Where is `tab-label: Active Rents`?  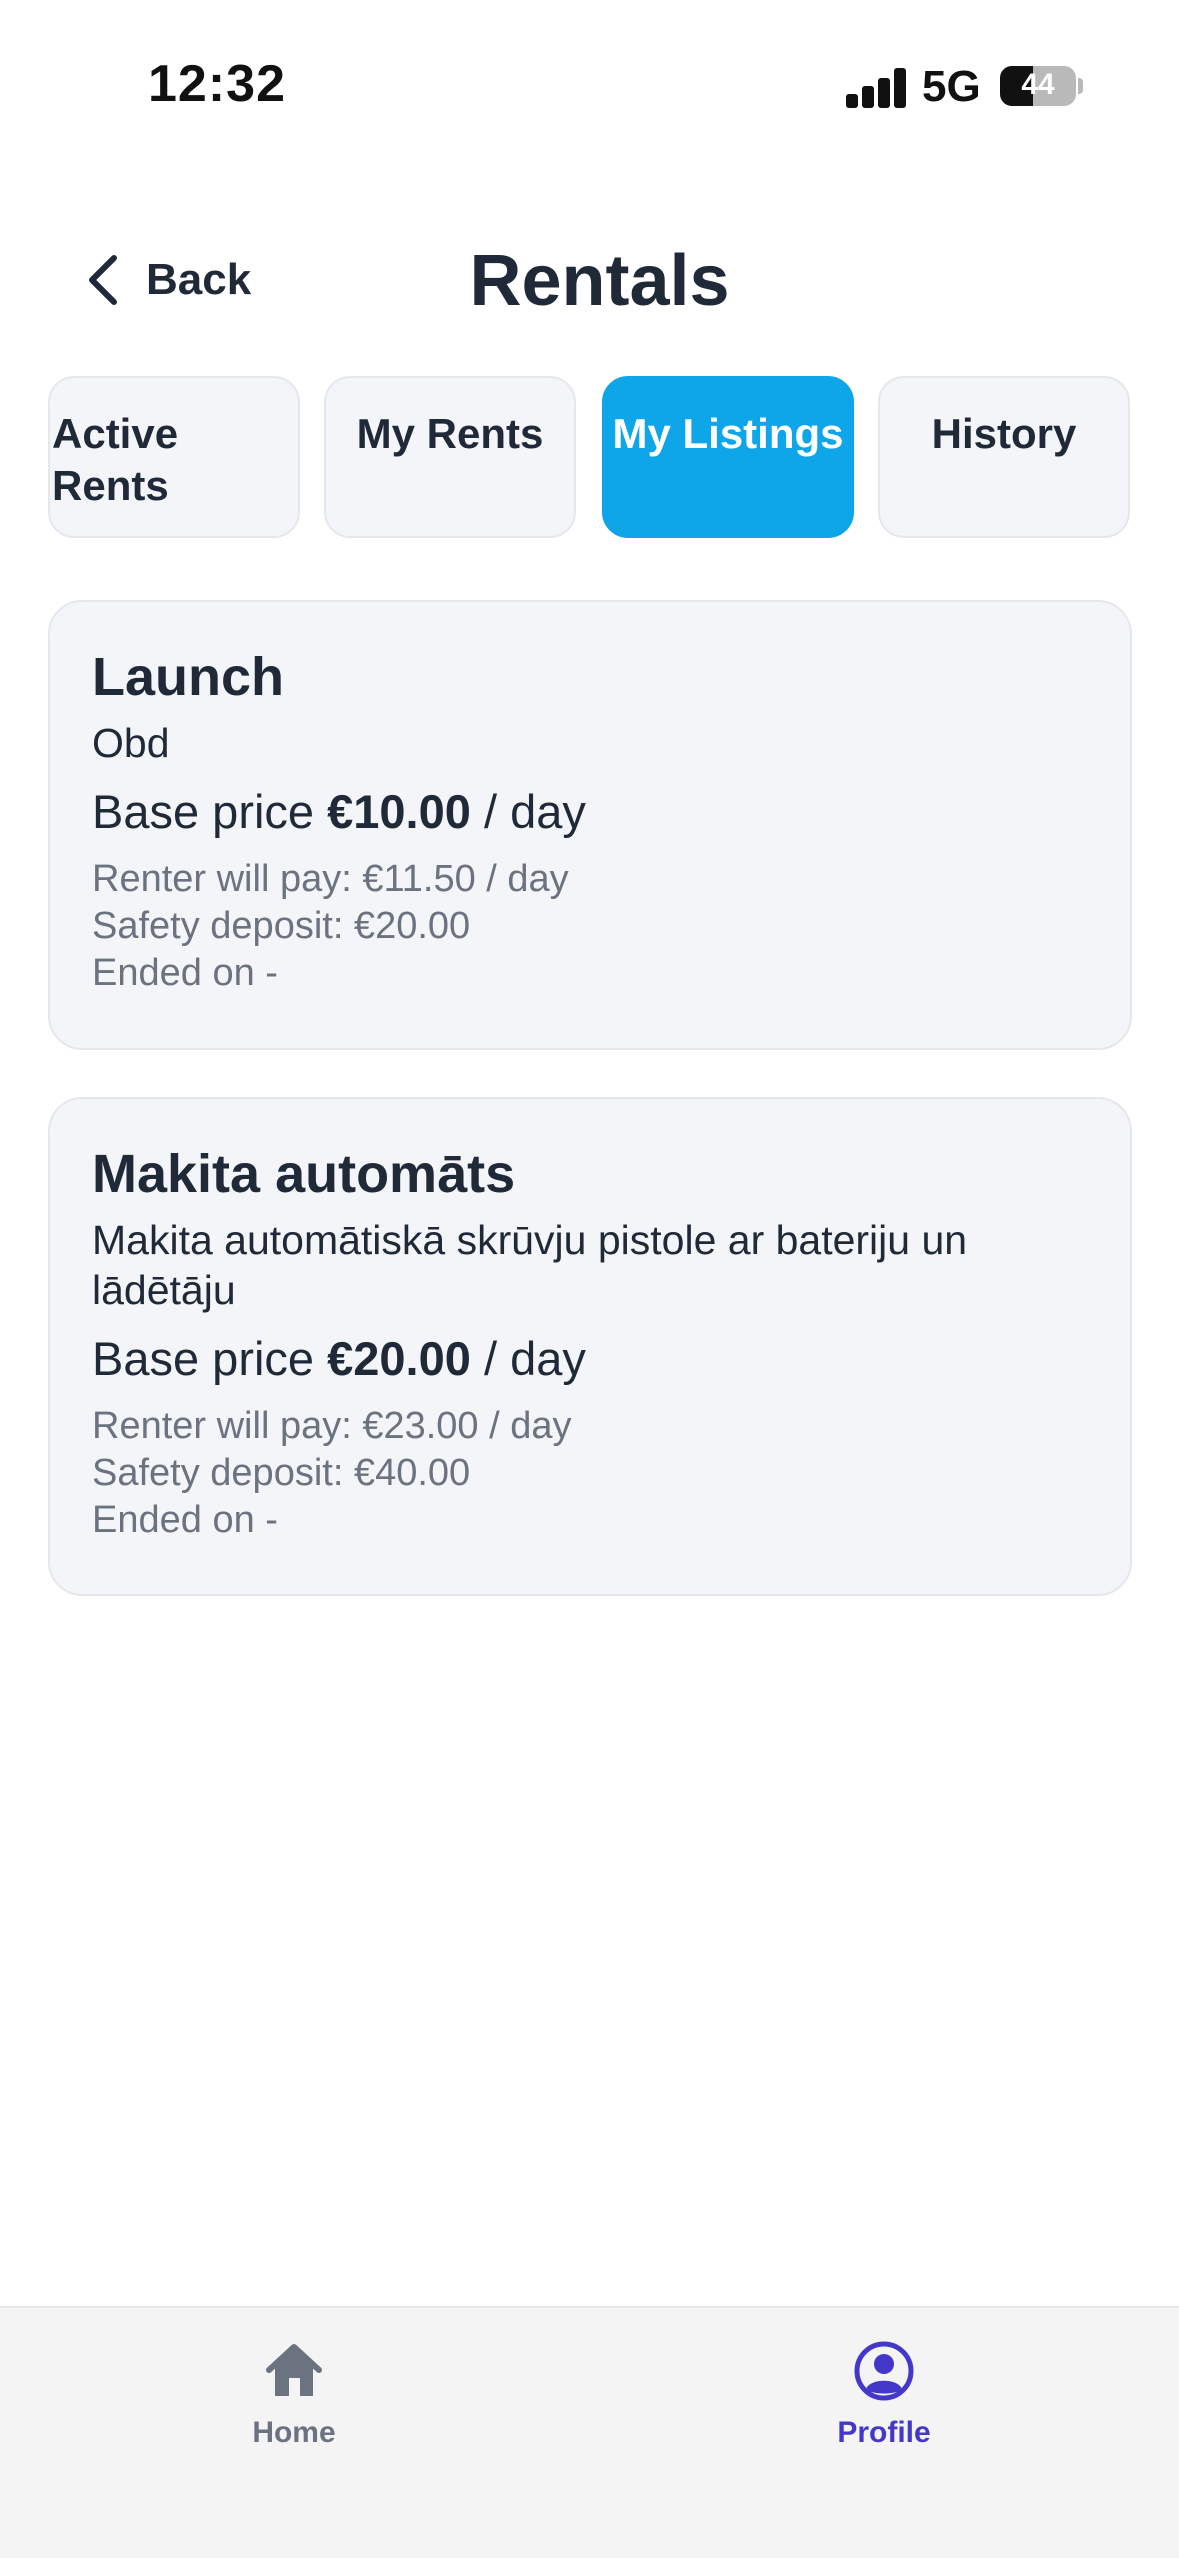 tab-label: Active Rents is located at coordinates (115, 459).